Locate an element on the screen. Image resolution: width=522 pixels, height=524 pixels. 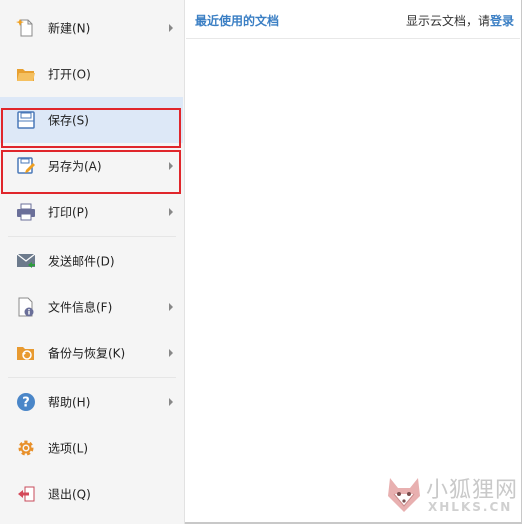
menu-item-options: 选项(L) is located at coordinates (91, 448).